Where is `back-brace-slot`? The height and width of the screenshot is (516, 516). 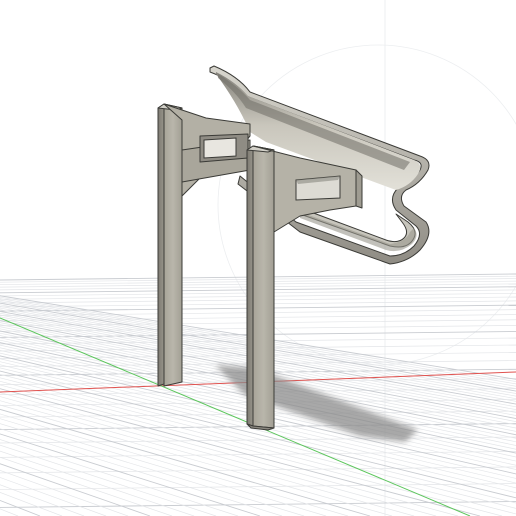
back-brace-slot is located at coordinates (220, 148).